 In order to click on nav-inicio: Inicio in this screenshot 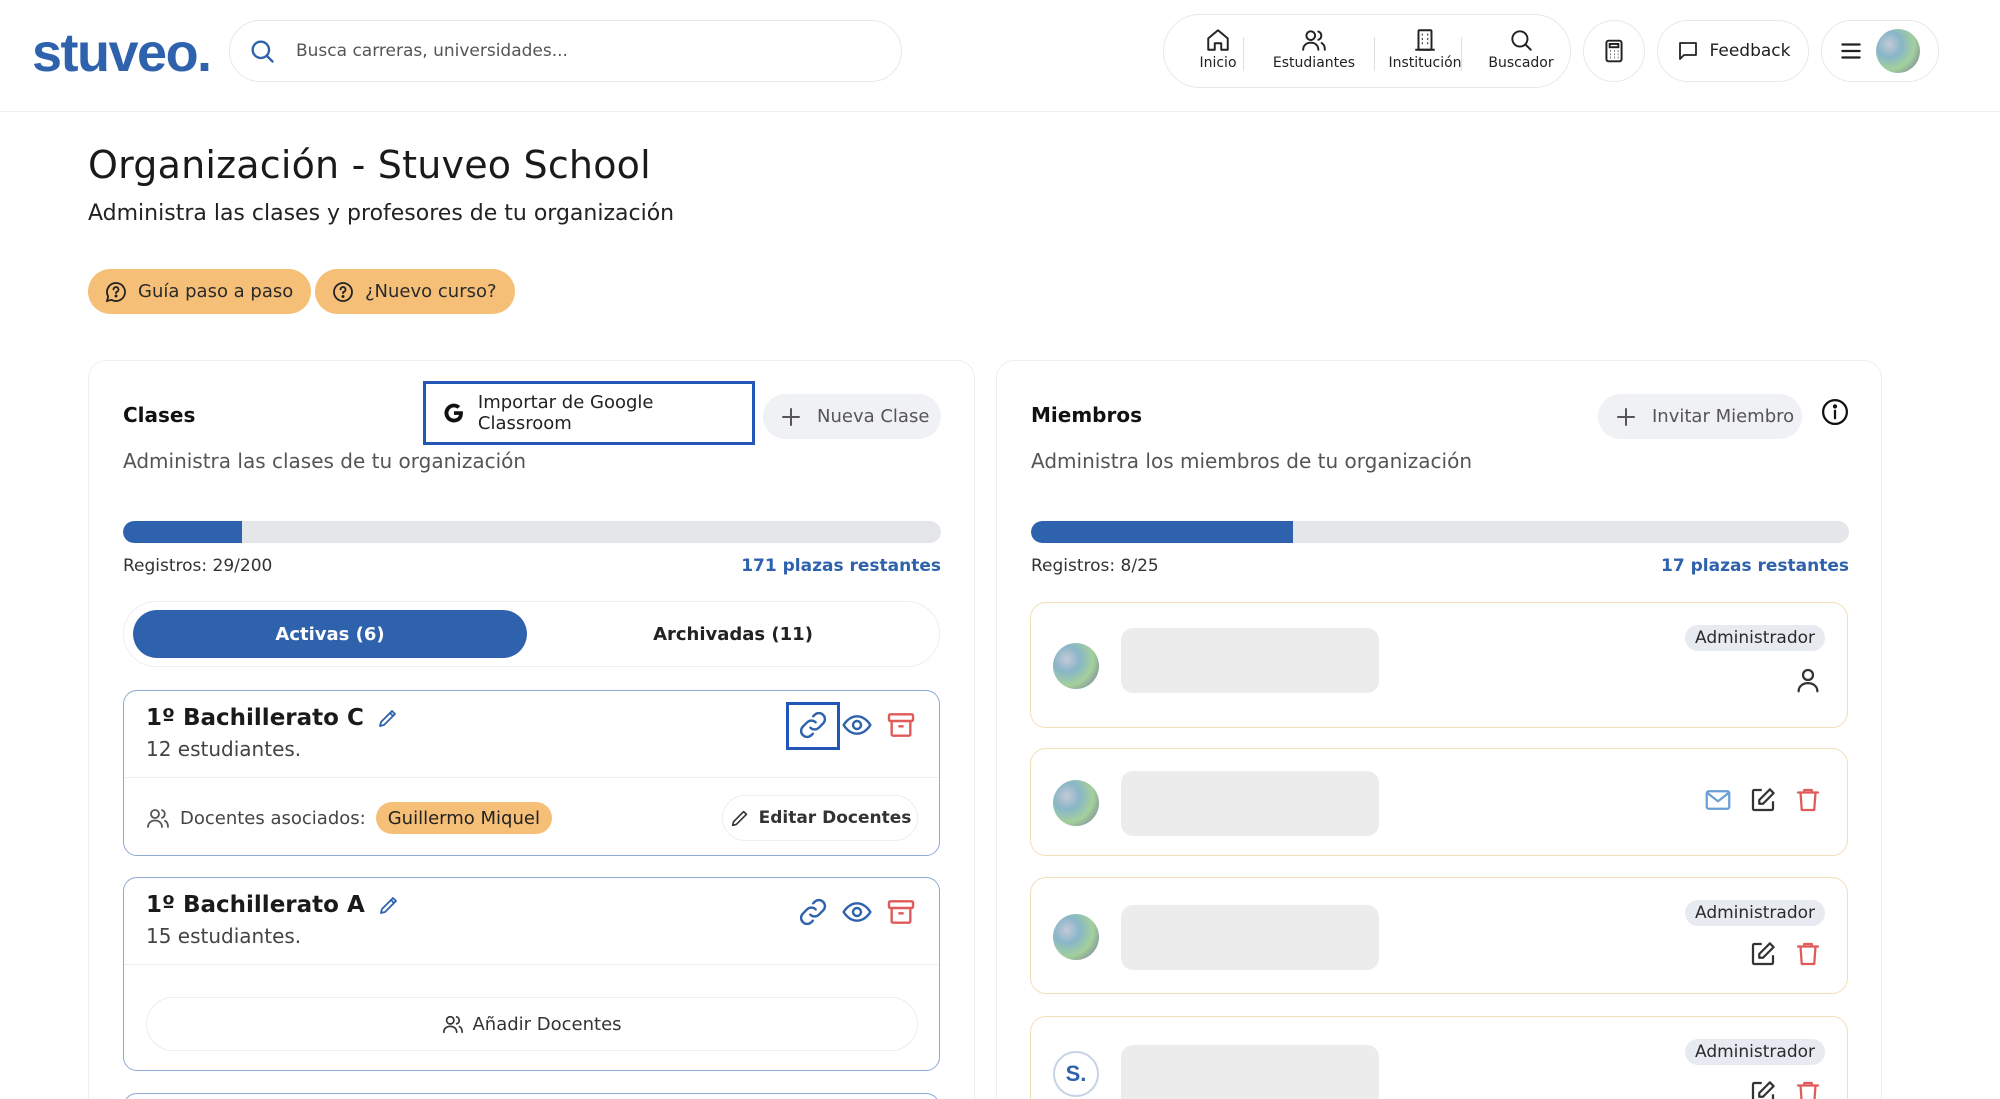, I will do `click(1218, 55)`.